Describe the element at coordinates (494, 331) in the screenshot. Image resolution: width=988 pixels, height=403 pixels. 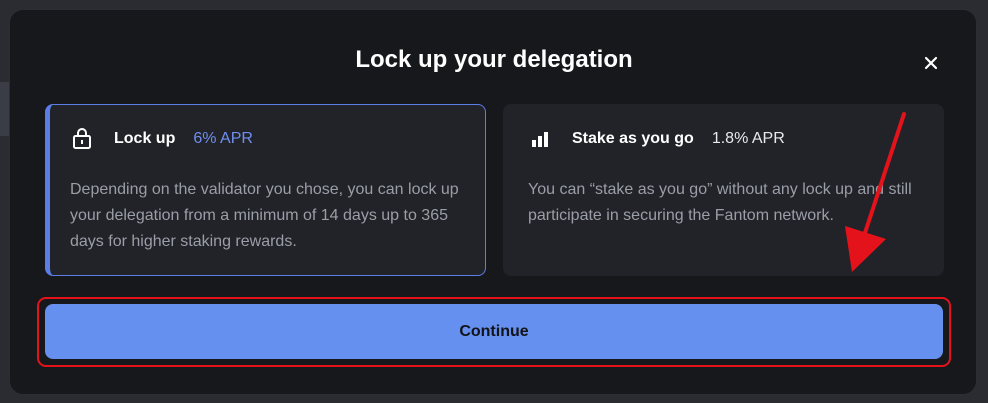
I see `continue-button: Continue` at that location.